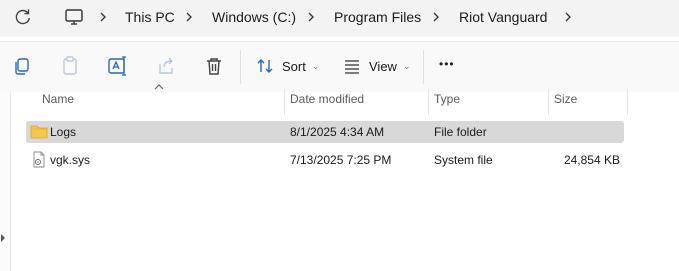 This screenshot has height=271, width=679. I want to click on share-icon, so click(166, 66).